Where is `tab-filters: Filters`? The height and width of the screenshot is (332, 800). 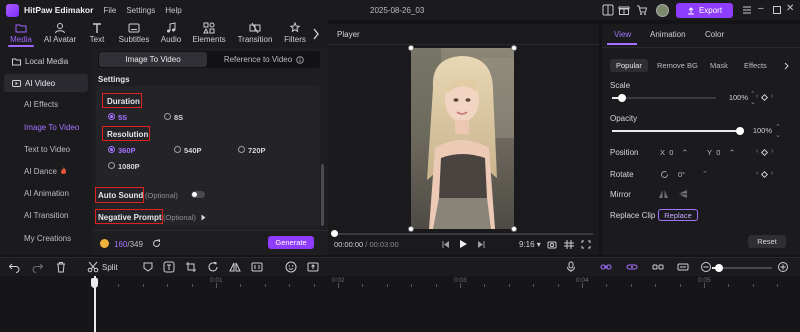
tab-filters: Filters is located at coordinates (295, 34).